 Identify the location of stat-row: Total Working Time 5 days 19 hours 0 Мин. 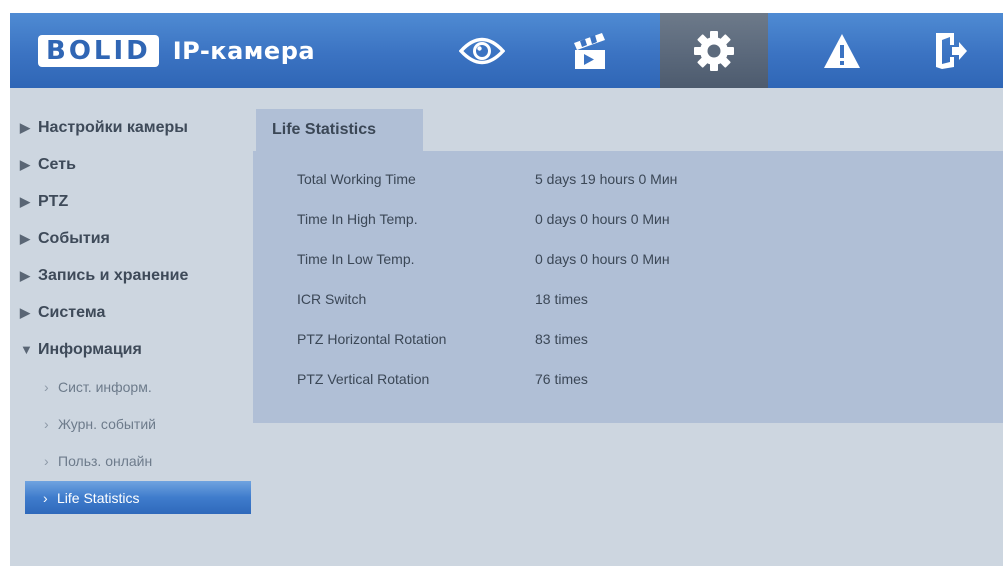
(487, 181).